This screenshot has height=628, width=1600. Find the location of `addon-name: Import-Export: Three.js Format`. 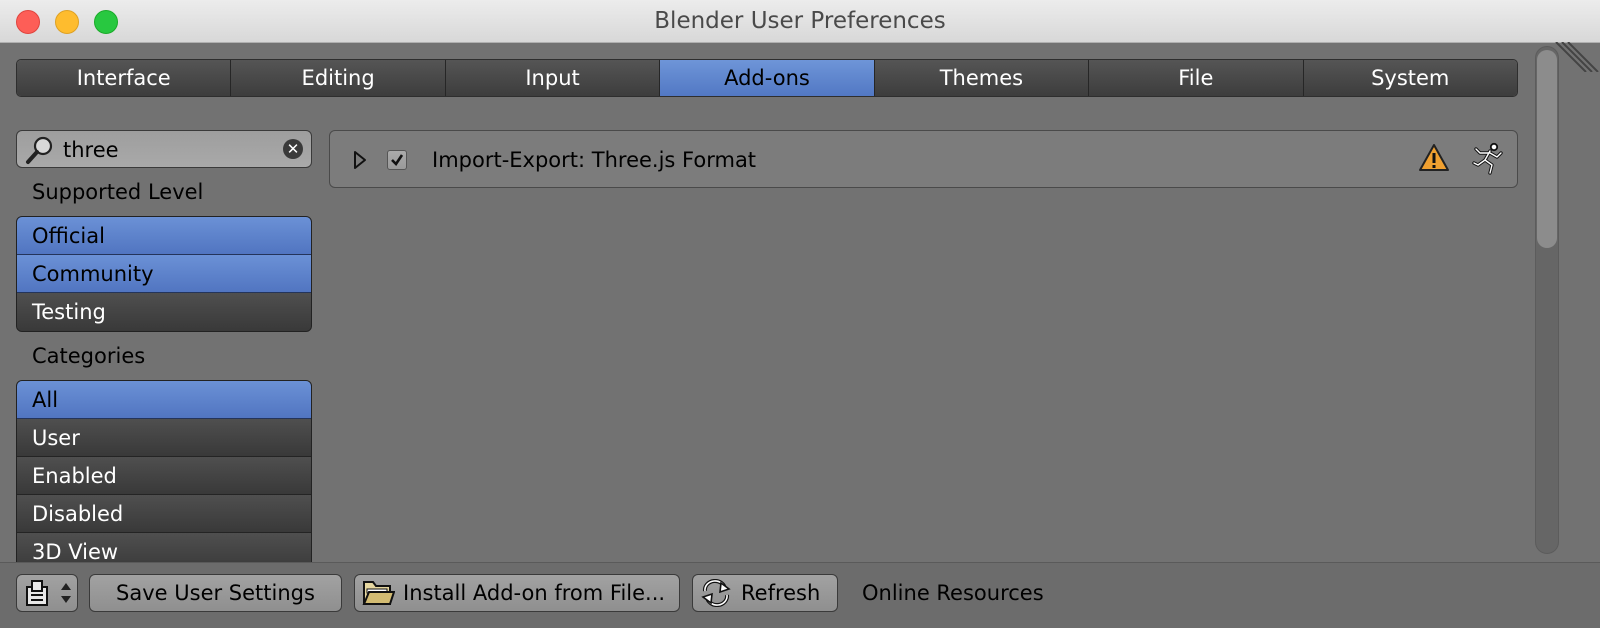

addon-name: Import-Export: Three.js Format is located at coordinates (594, 160).